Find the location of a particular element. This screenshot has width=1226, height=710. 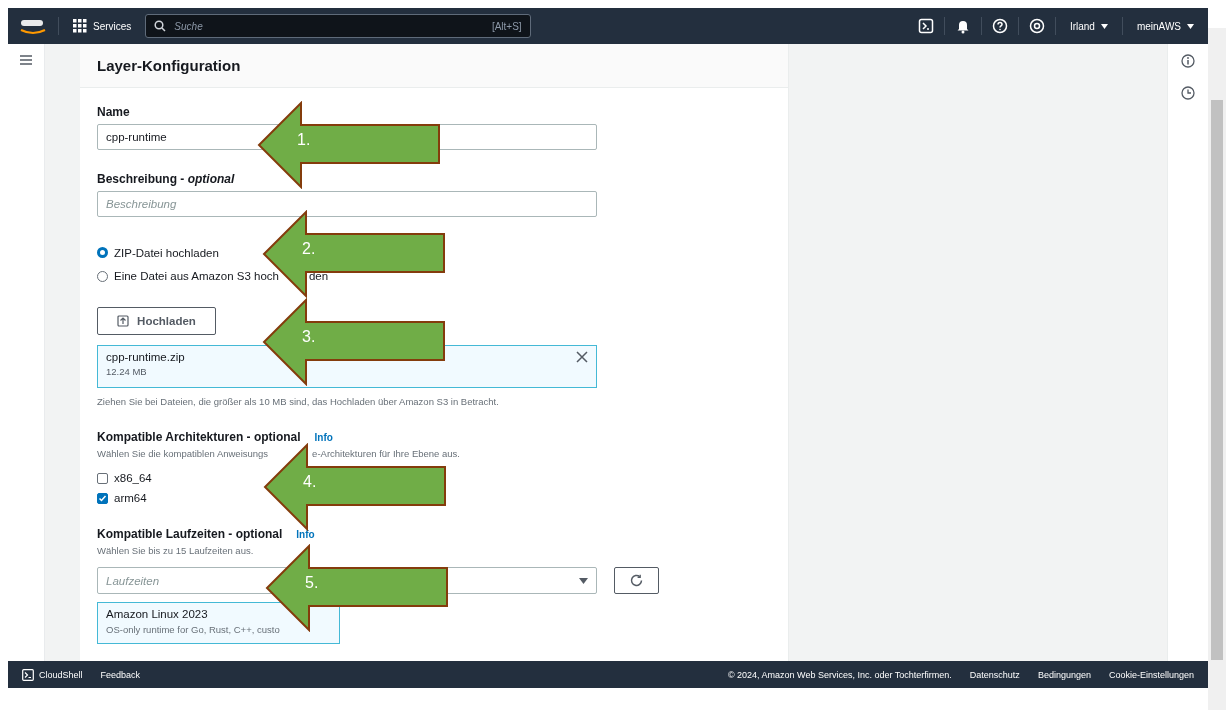

clock-icon is located at coordinates (1188, 93).